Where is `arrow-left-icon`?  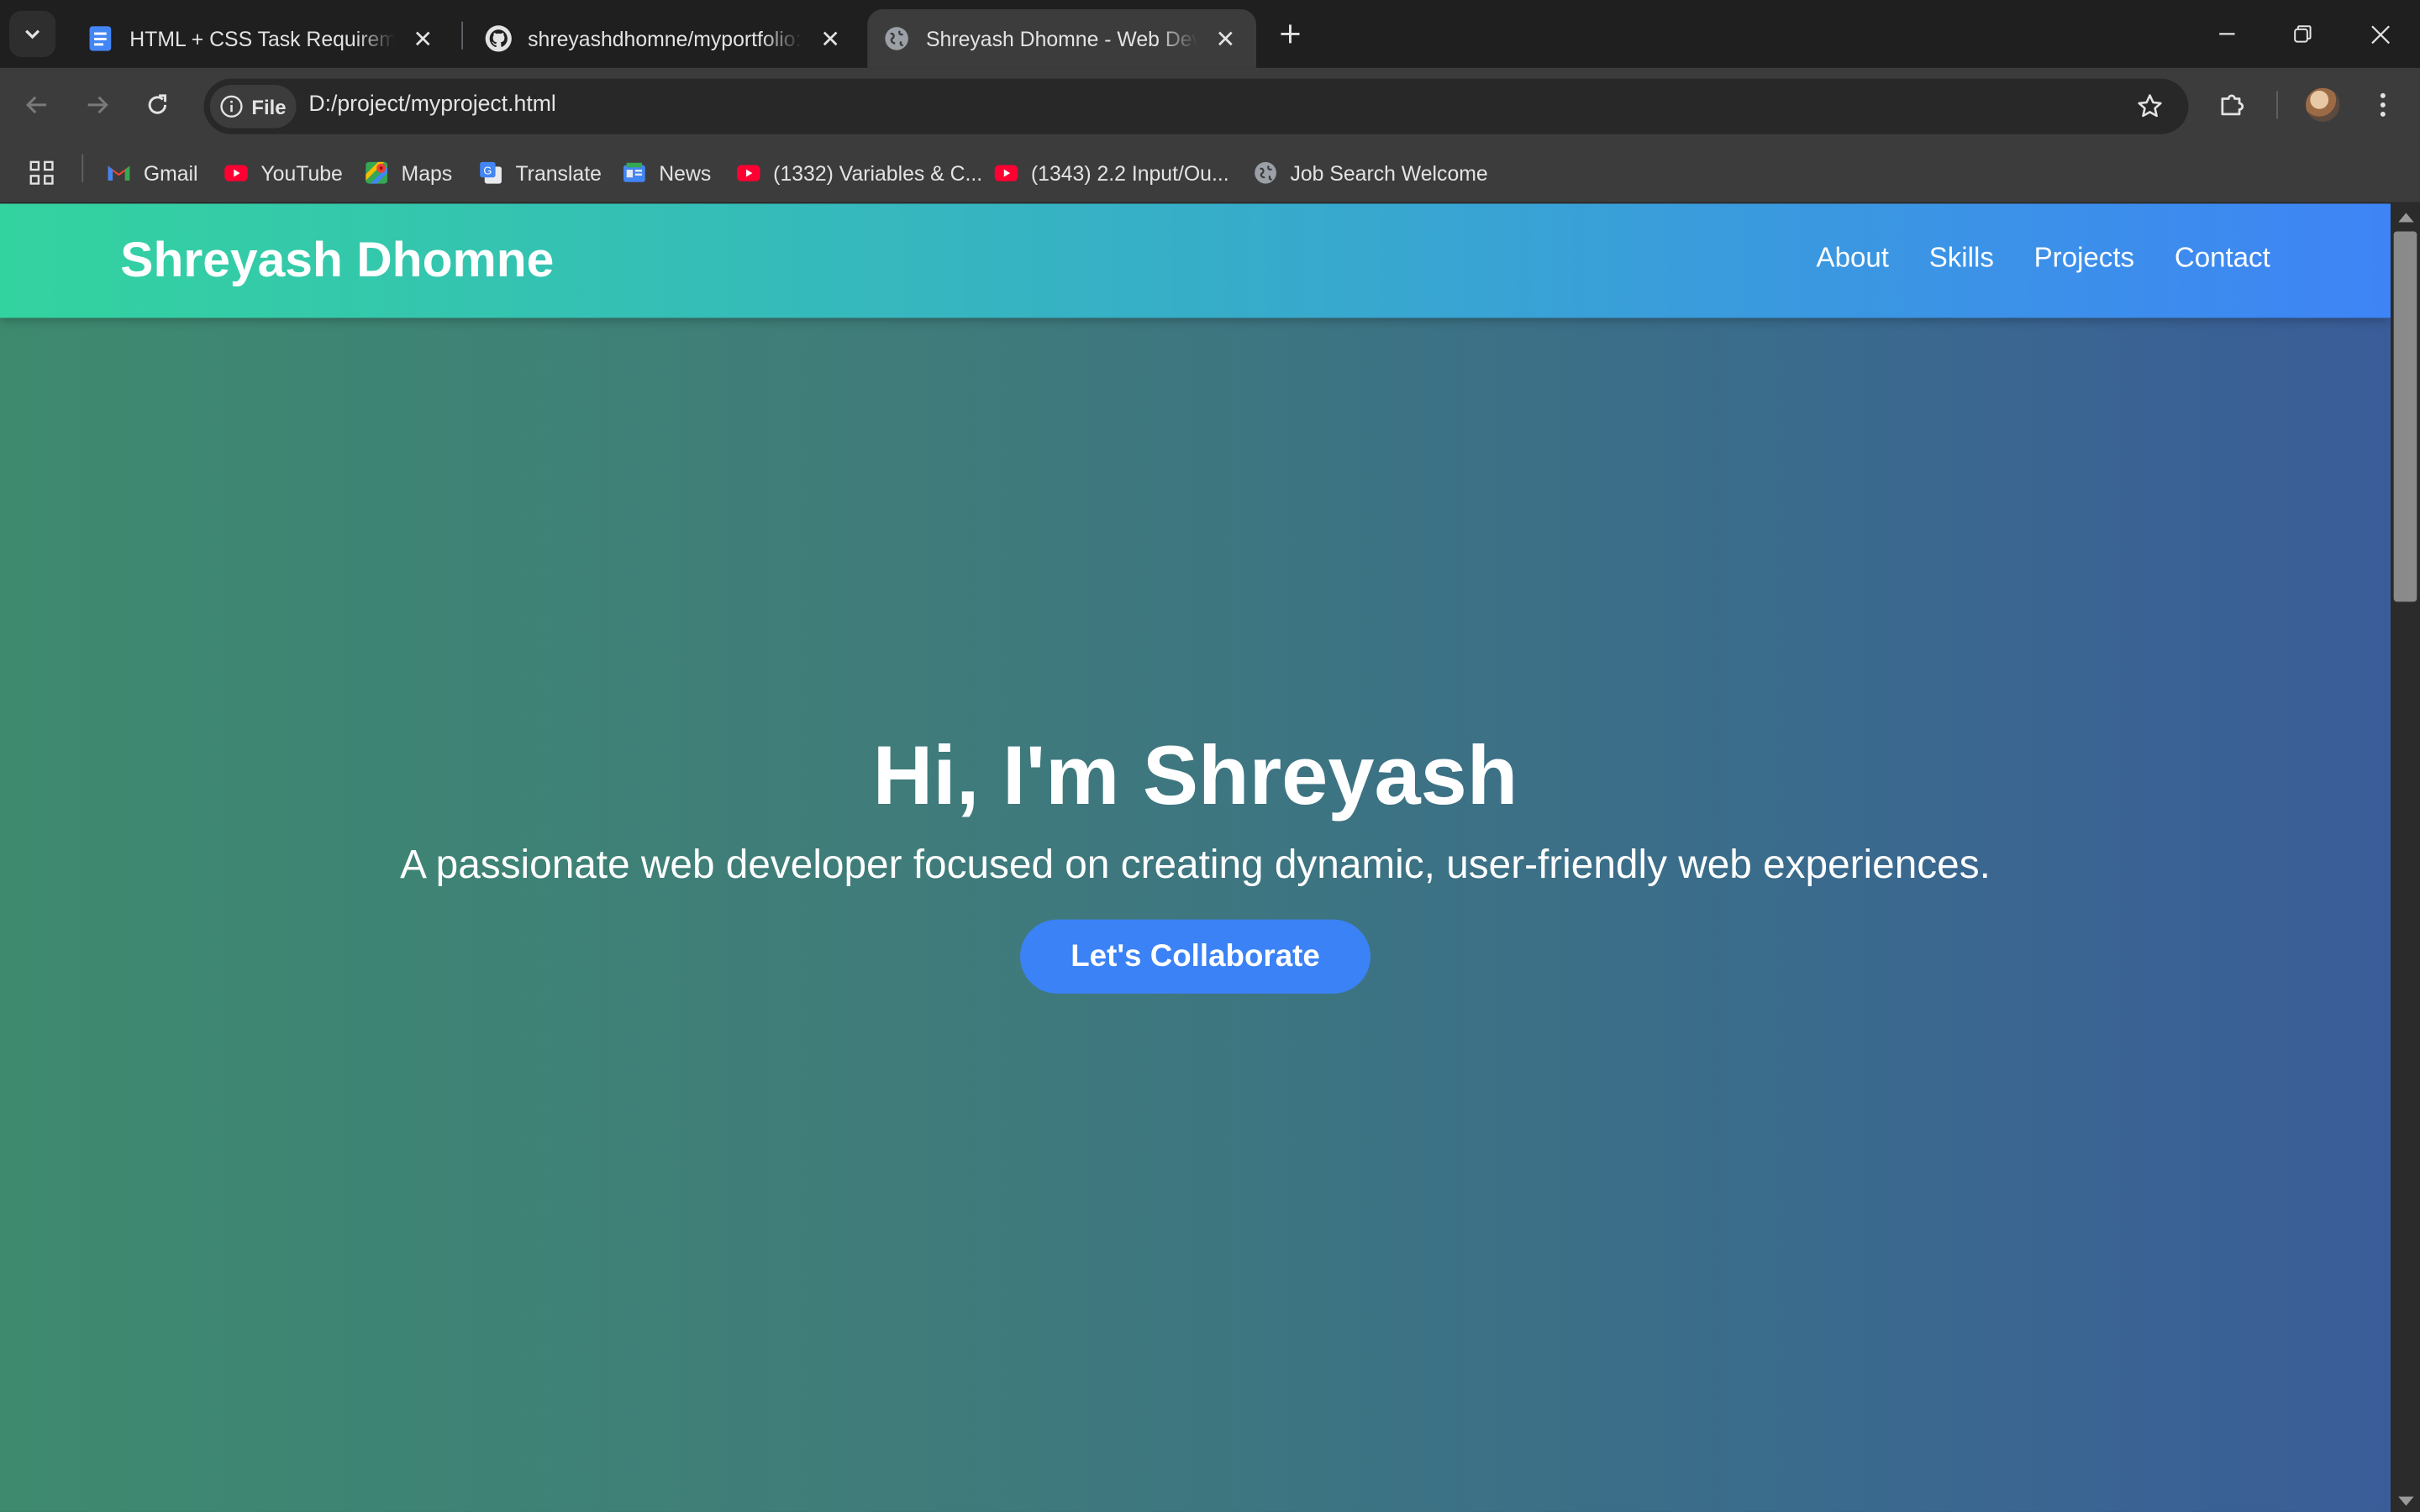 arrow-left-icon is located at coordinates (36, 105).